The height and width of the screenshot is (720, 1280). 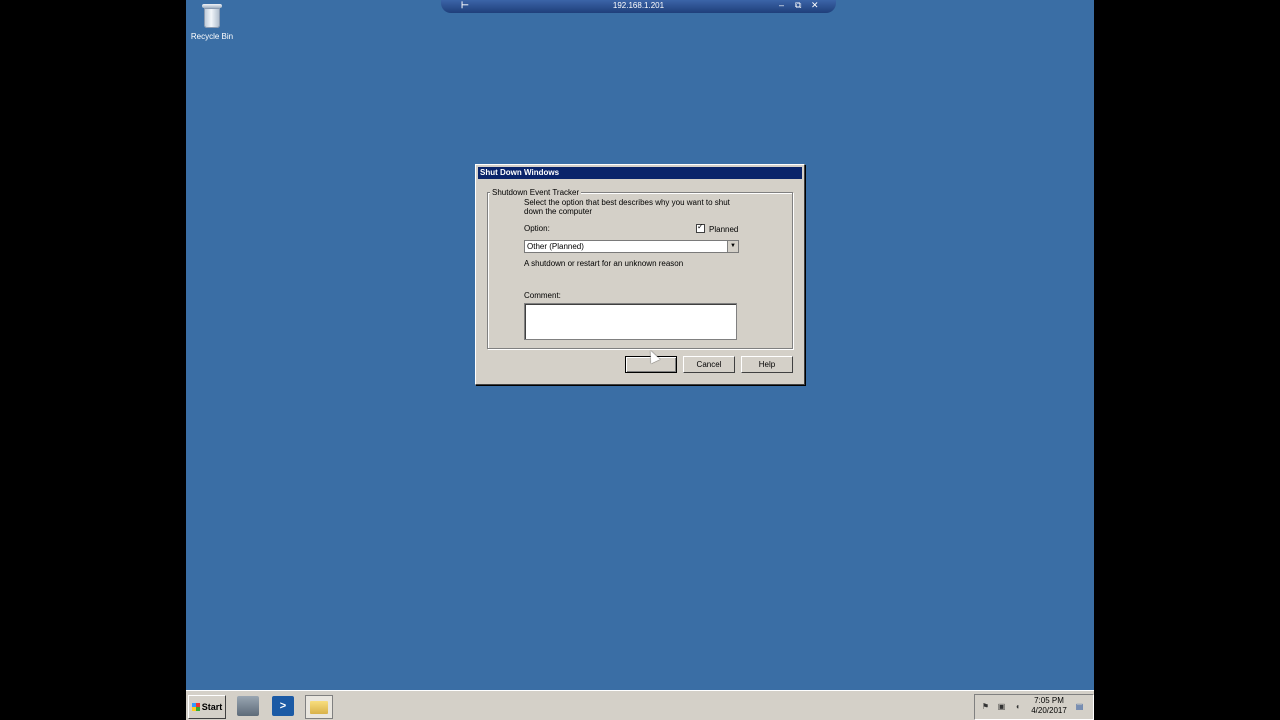 What do you see at coordinates (640, 173) in the screenshot?
I see `dialog-title: Shut Down Windows` at bounding box center [640, 173].